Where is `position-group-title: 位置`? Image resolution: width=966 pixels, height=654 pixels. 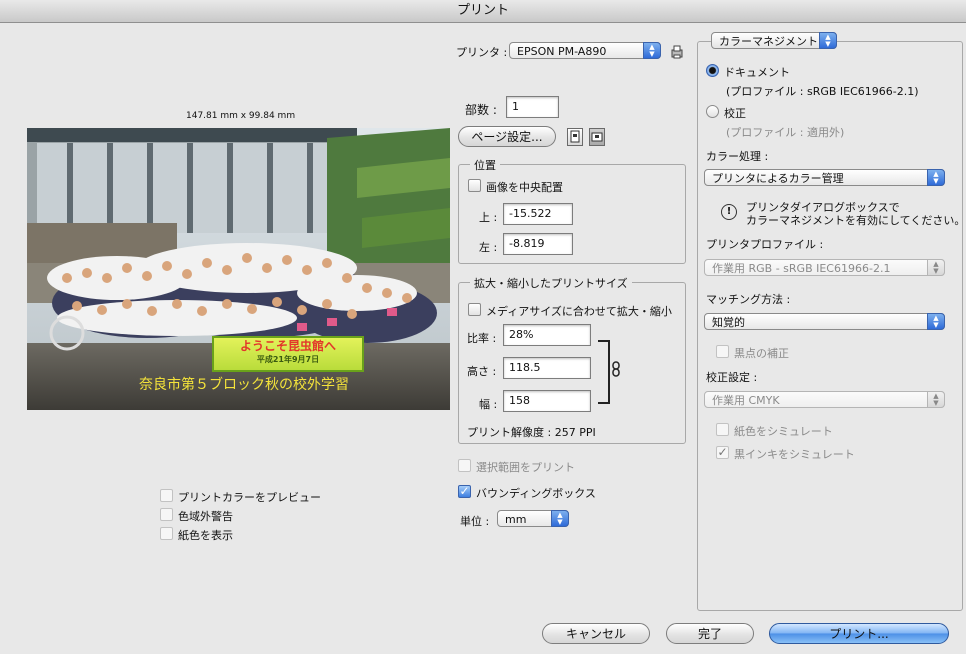
position-group-title: 位置 is located at coordinates (485, 165).